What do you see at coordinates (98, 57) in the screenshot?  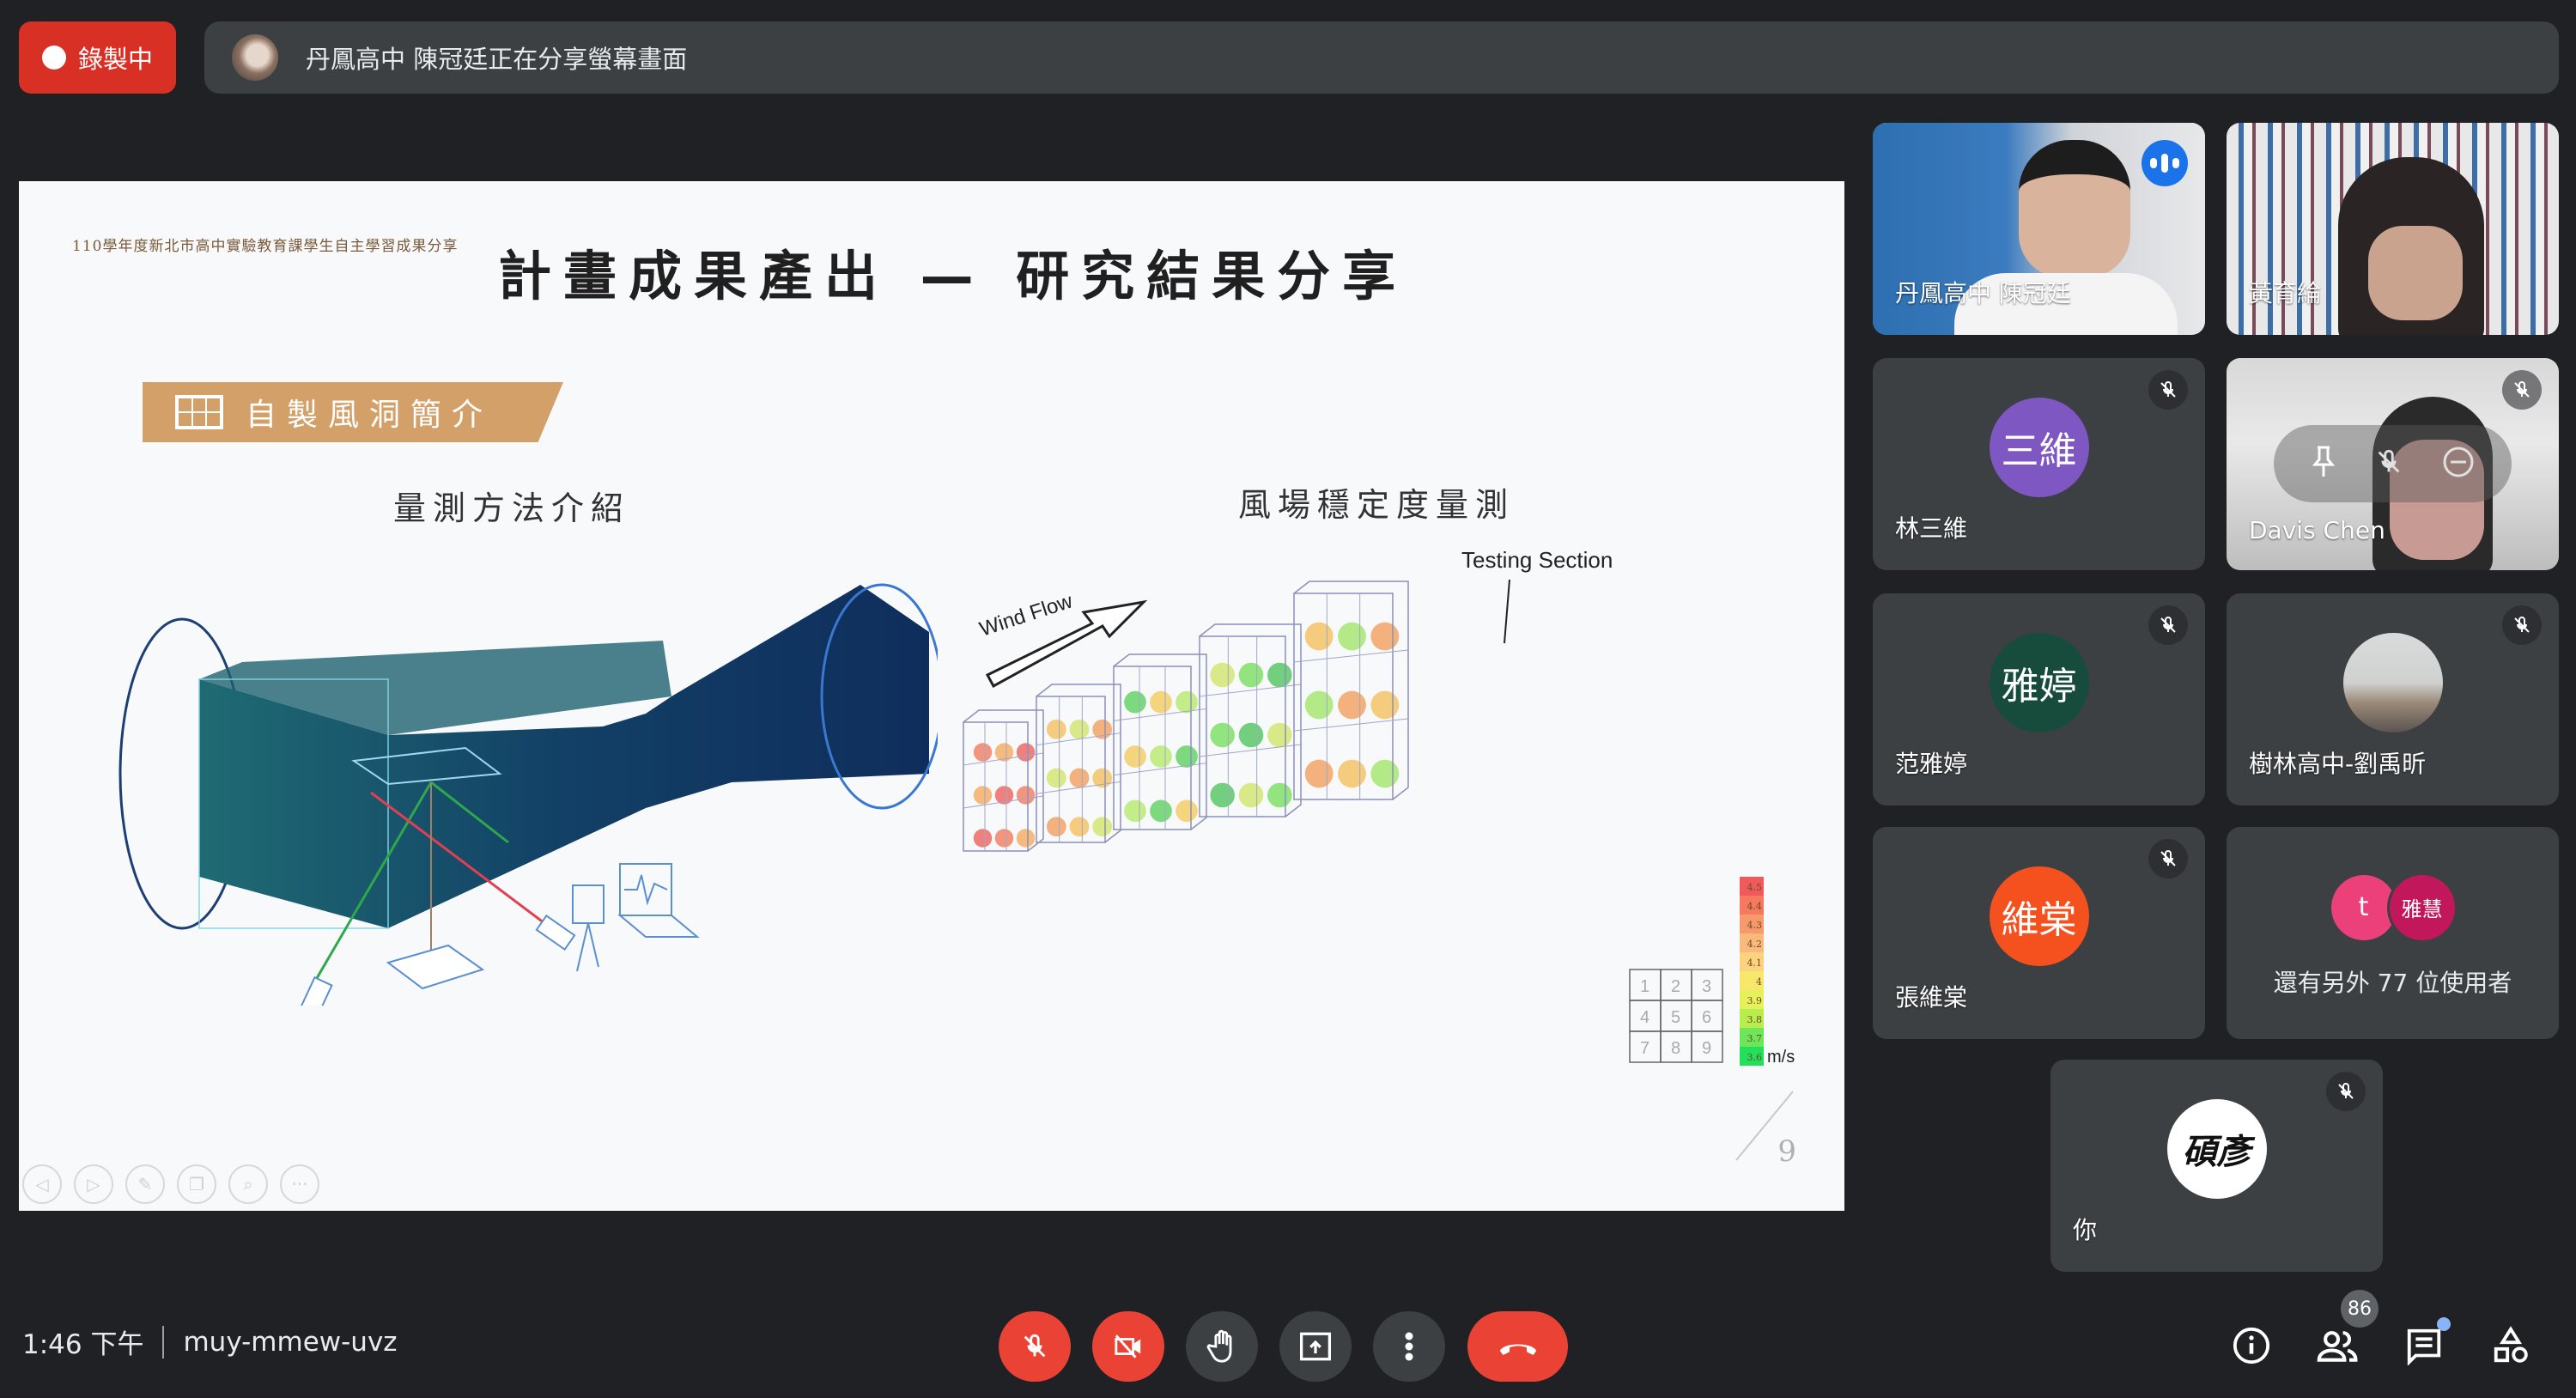 I see `recording-indicator: 錄製中` at bounding box center [98, 57].